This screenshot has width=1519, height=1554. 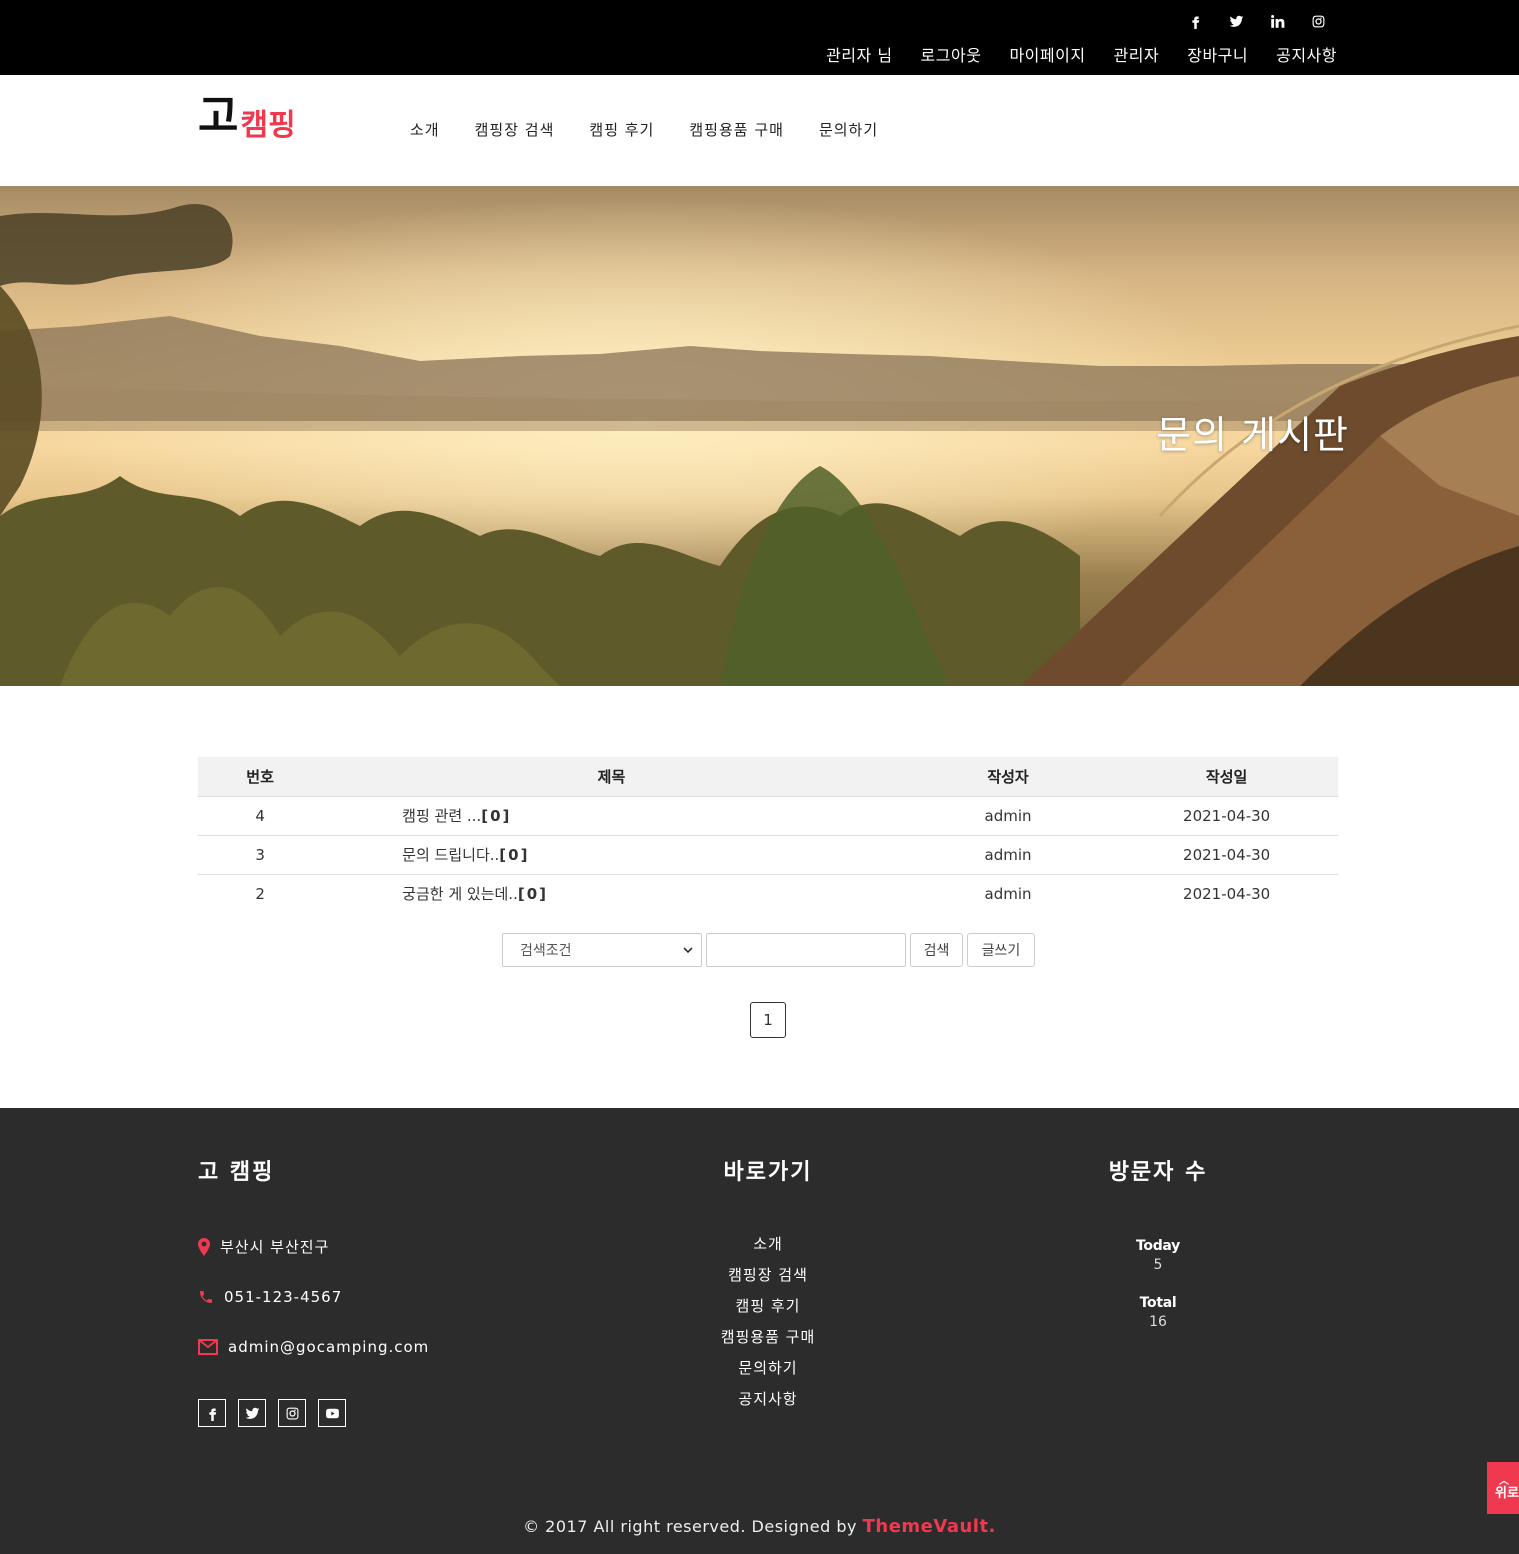 What do you see at coordinates (1047, 54) in the screenshot?
I see `mypage-link: 마이페이지` at bounding box center [1047, 54].